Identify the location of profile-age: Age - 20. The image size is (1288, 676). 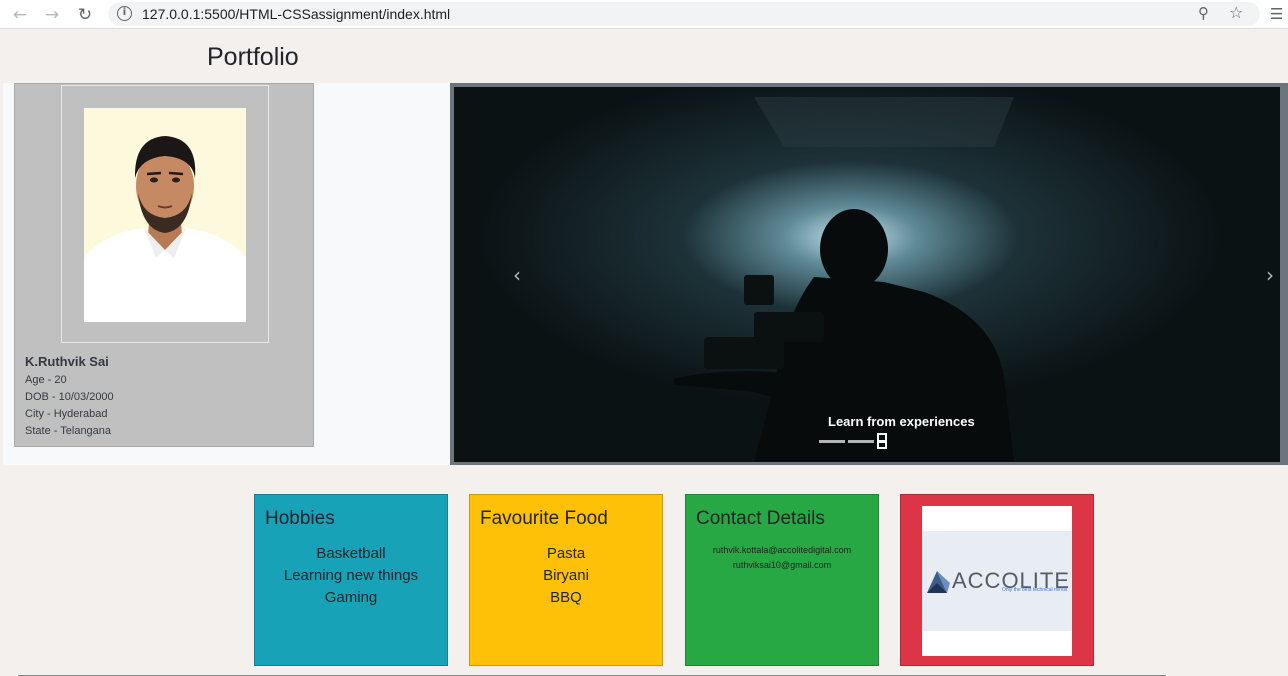
(46, 380).